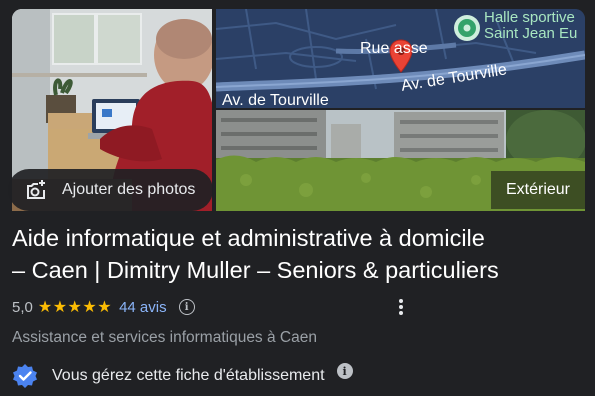 Image resolution: width=595 pixels, height=396 pixels. I want to click on more-vert-icon, so click(401, 307).